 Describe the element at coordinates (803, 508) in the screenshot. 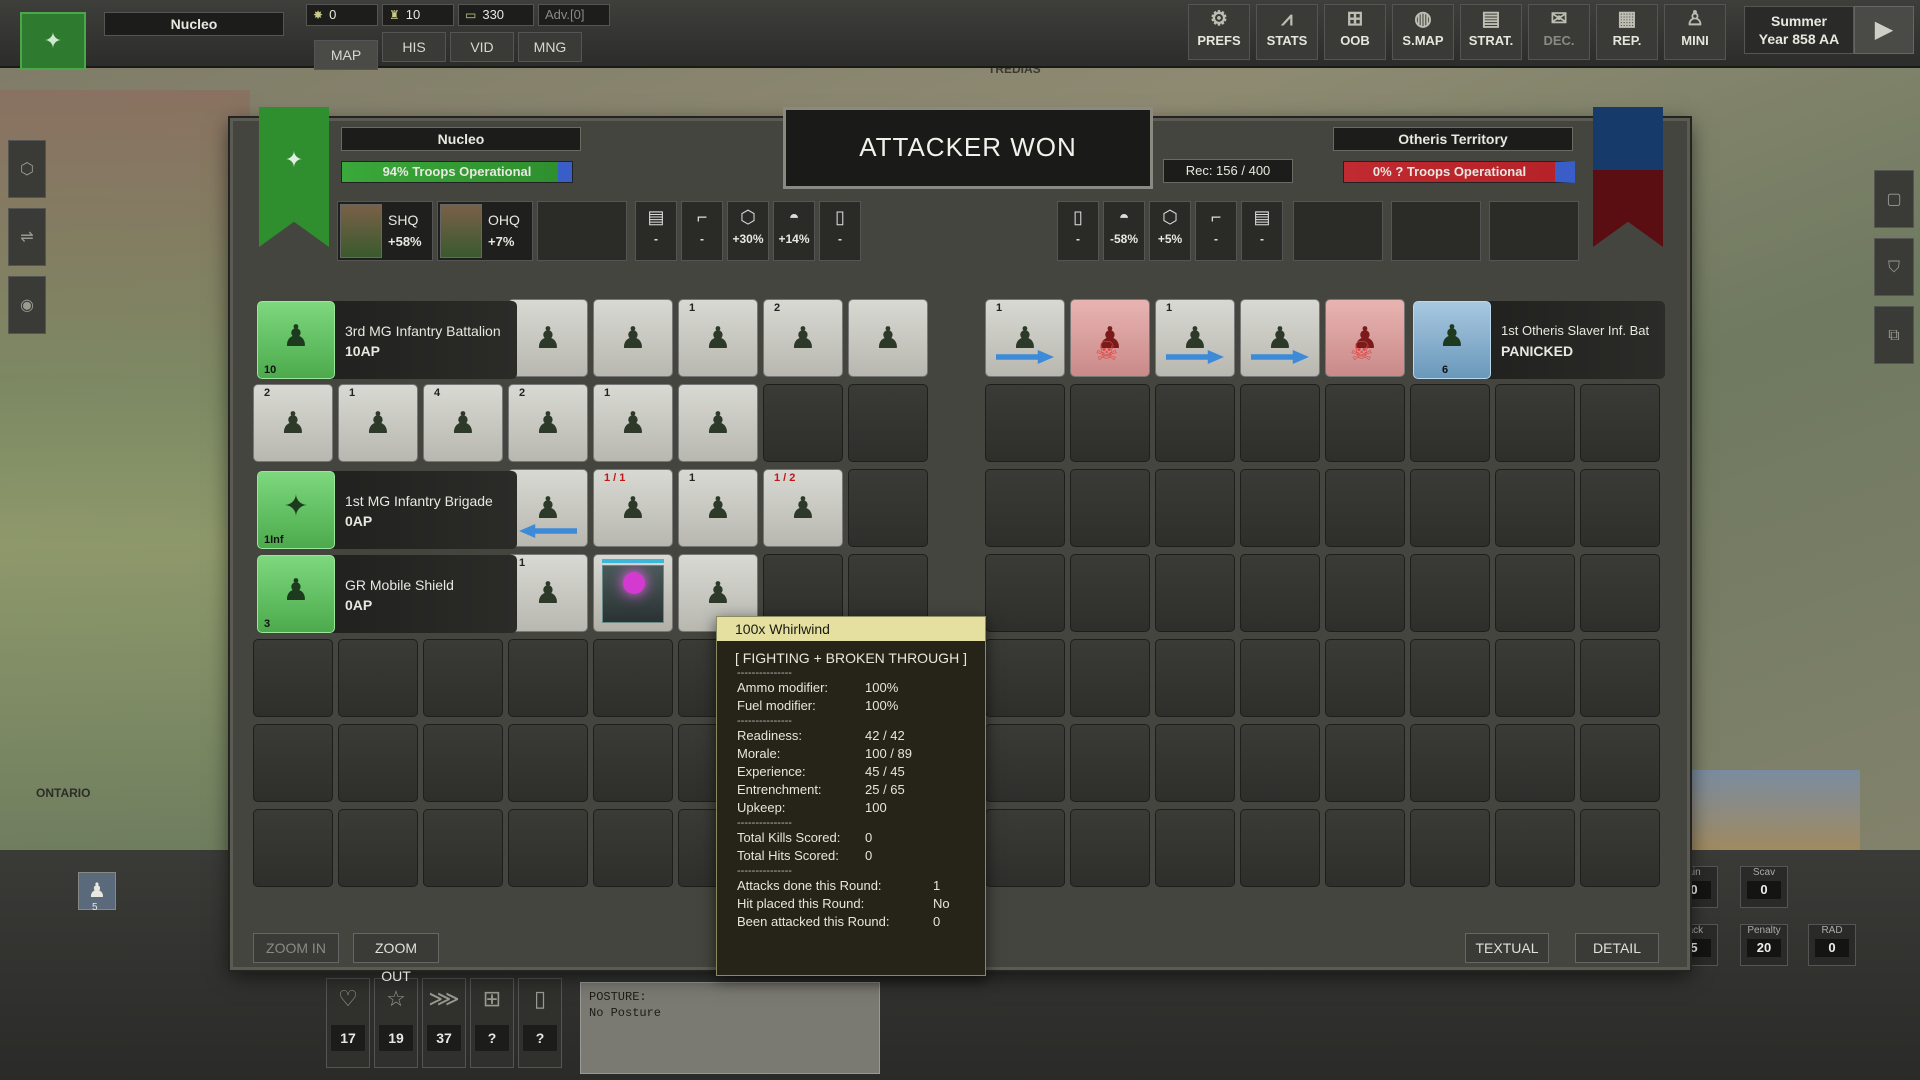

I see `unit-cell: ♟ 1 / 2` at that location.